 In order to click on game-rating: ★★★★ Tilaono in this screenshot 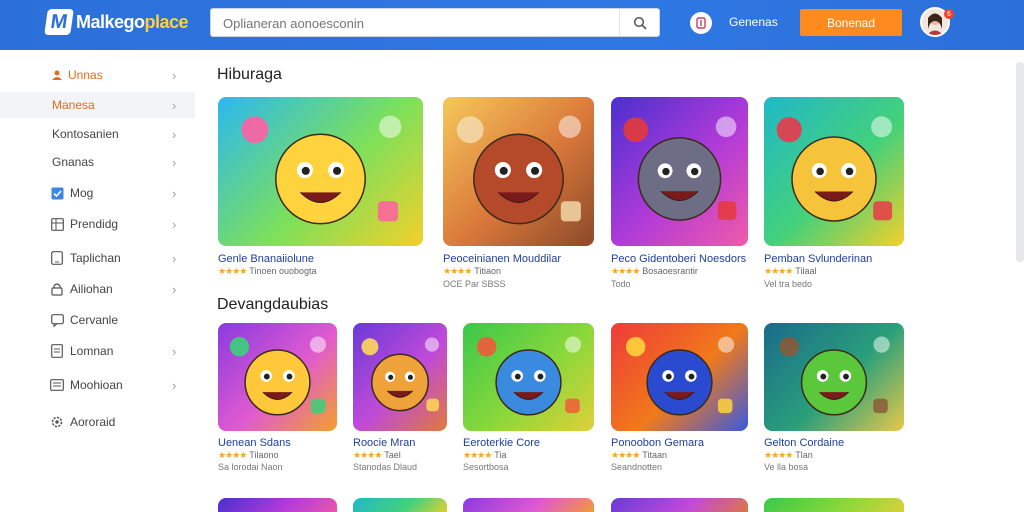, I will do `click(248, 455)`.